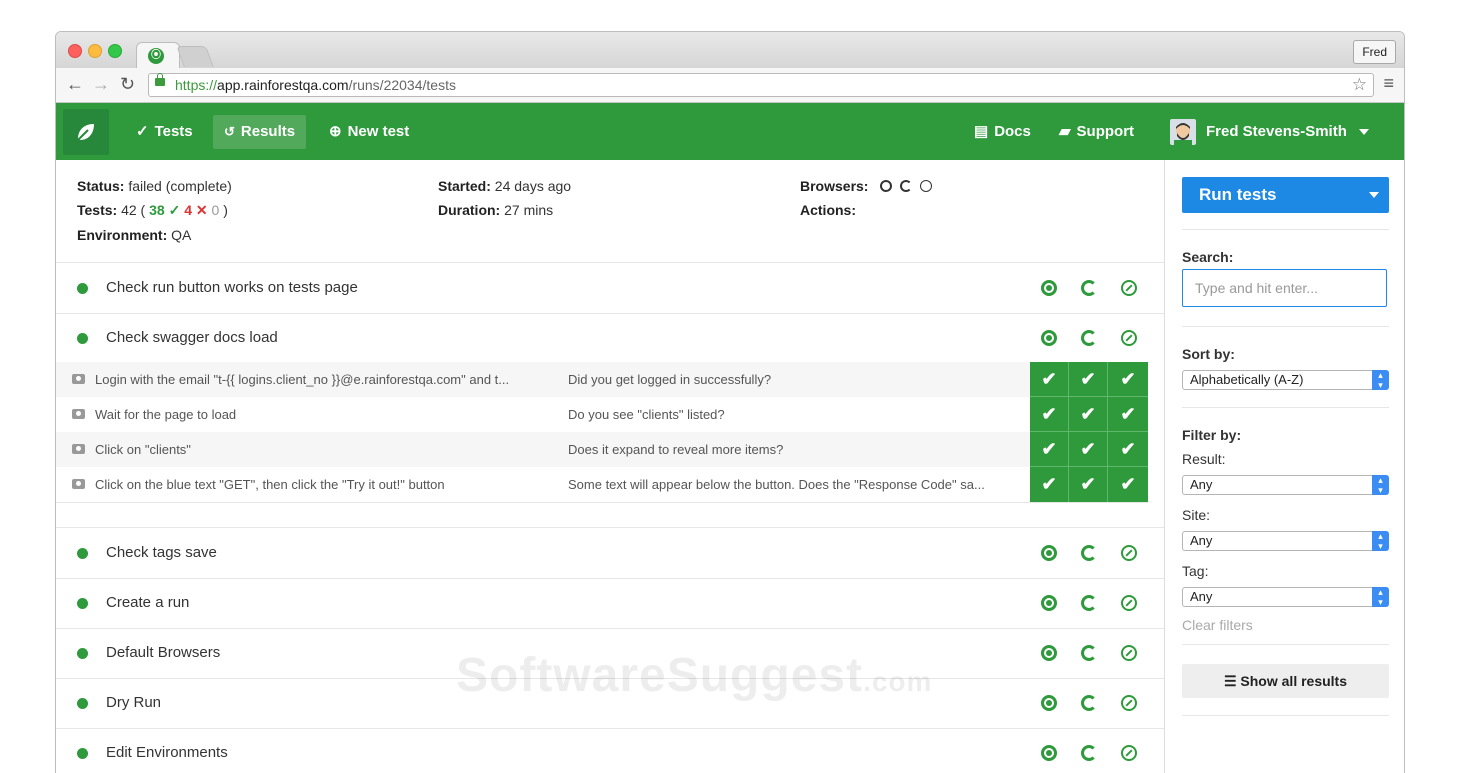 This screenshot has height=773, width=1460. What do you see at coordinates (1285, 485) in the screenshot?
I see `result-select: Any ▴ ▾` at bounding box center [1285, 485].